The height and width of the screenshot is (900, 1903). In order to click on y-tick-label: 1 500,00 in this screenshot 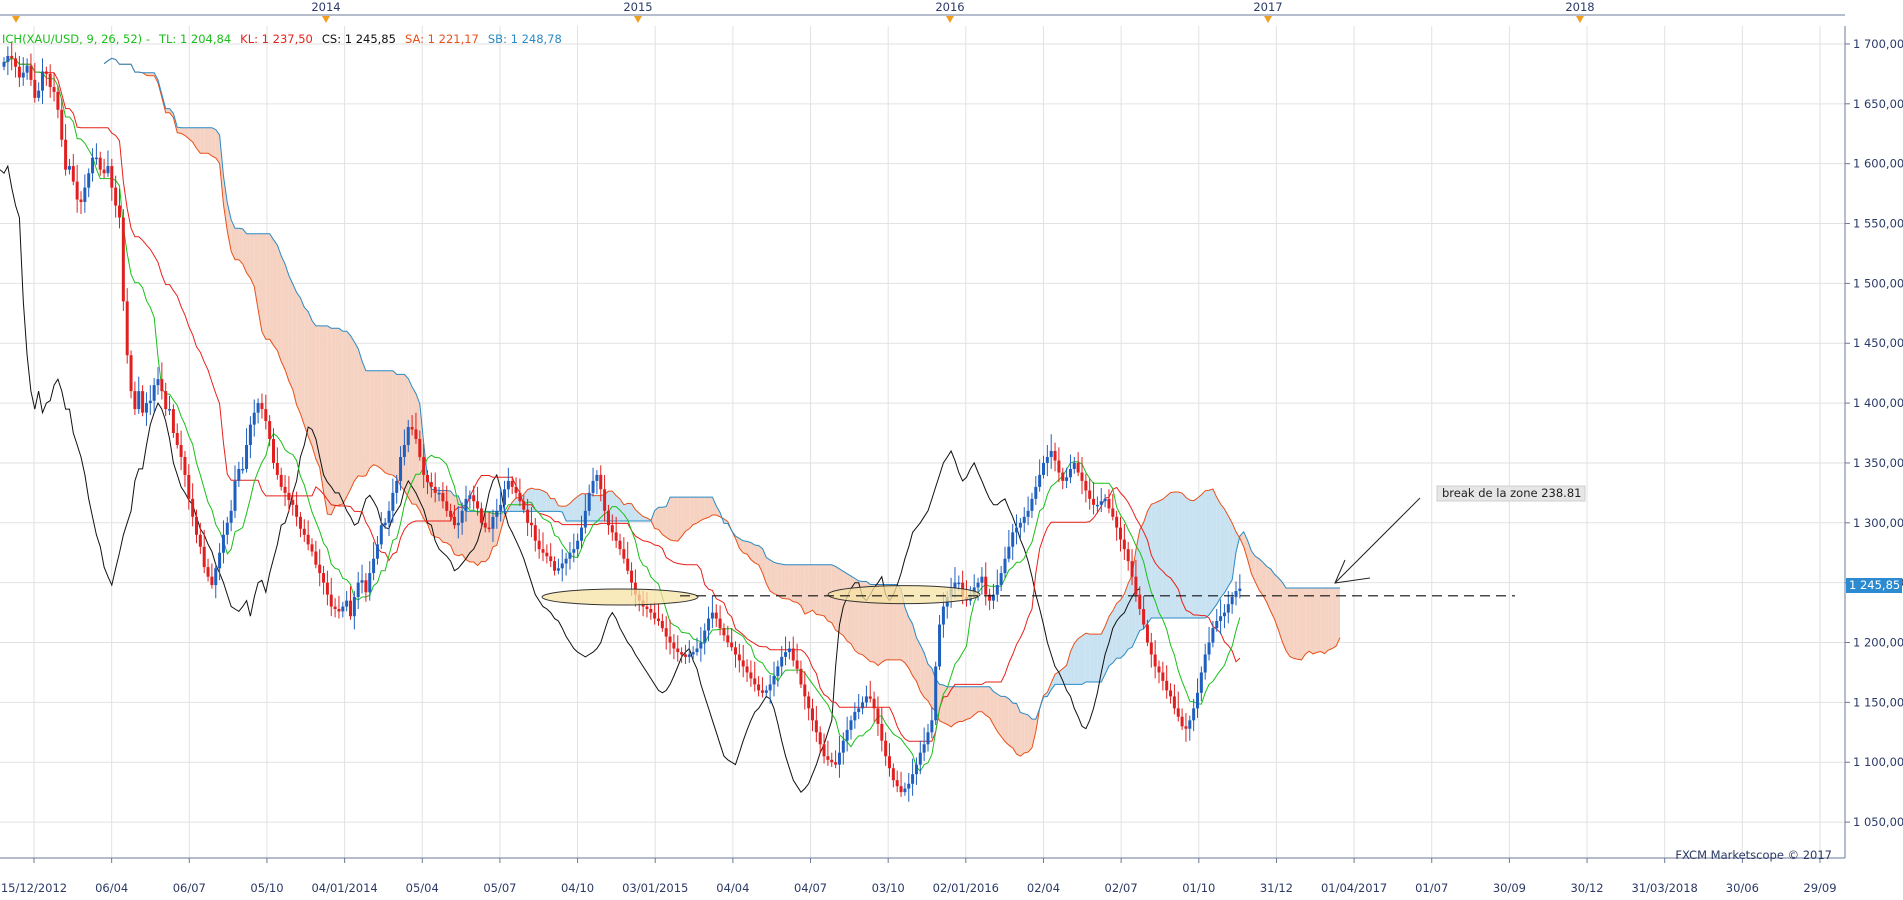, I will do `click(1878, 283)`.